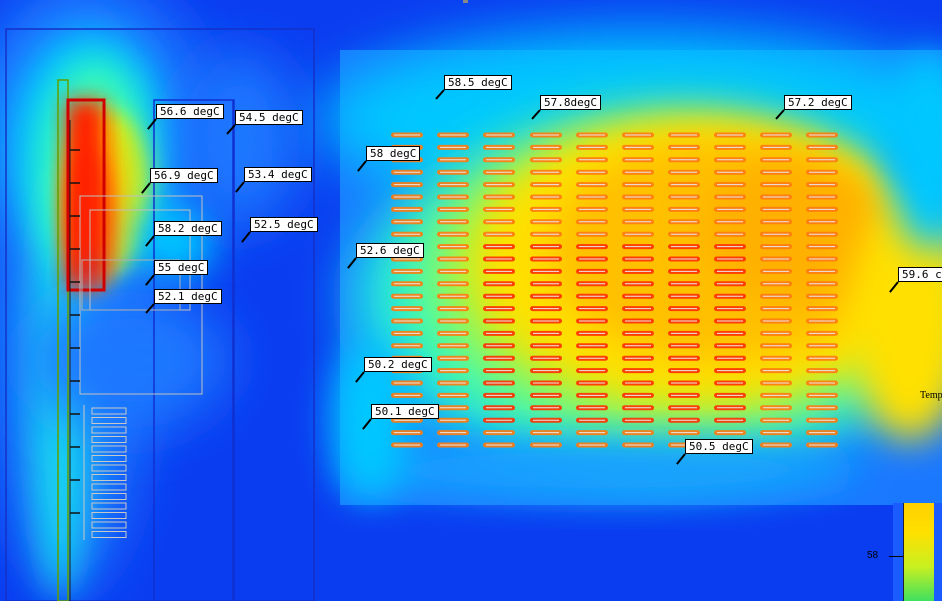  What do you see at coordinates (188, 296) in the screenshot?
I see `probe-label: 52.1 degC` at bounding box center [188, 296].